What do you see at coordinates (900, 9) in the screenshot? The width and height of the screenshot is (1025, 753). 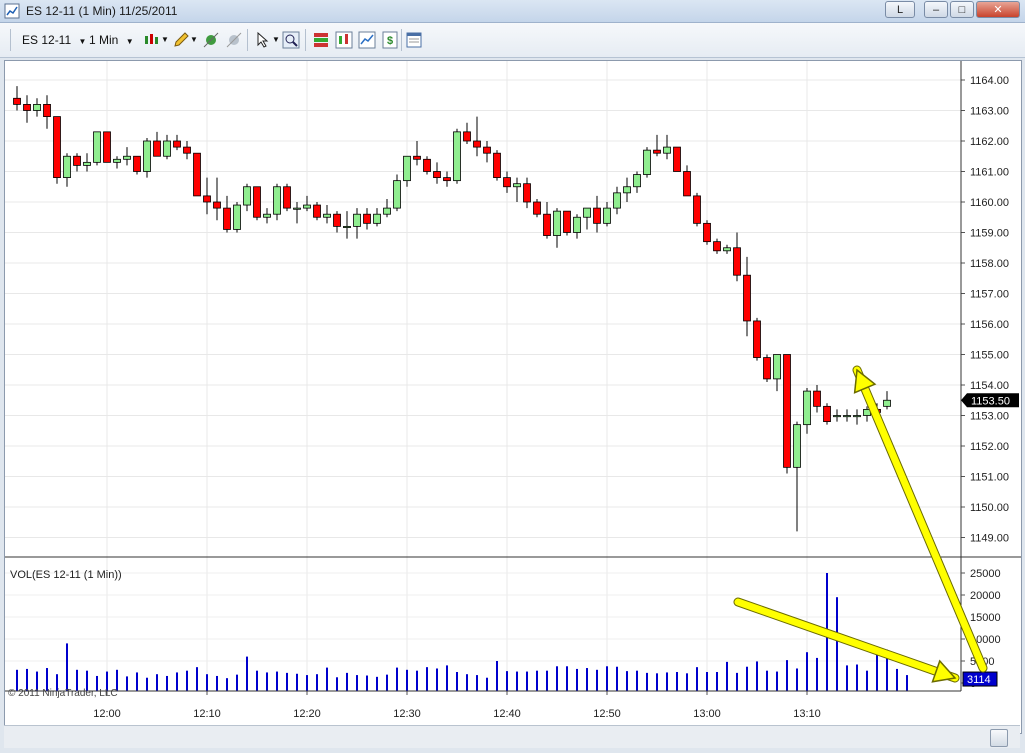 I see `link-button: L` at bounding box center [900, 9].